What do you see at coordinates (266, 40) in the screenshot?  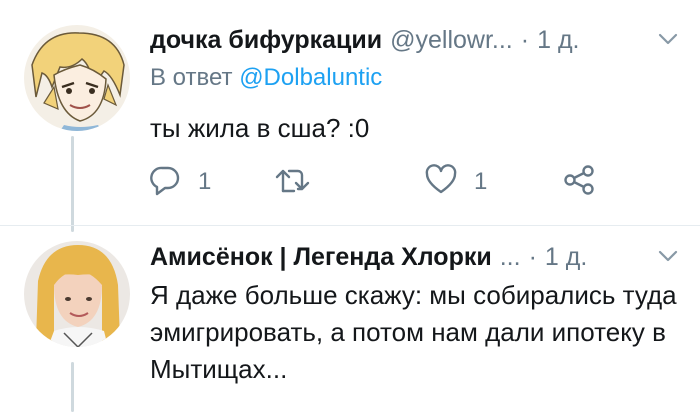 I see `author-name: дочка бифуркации` at bounding box center [266, 40].